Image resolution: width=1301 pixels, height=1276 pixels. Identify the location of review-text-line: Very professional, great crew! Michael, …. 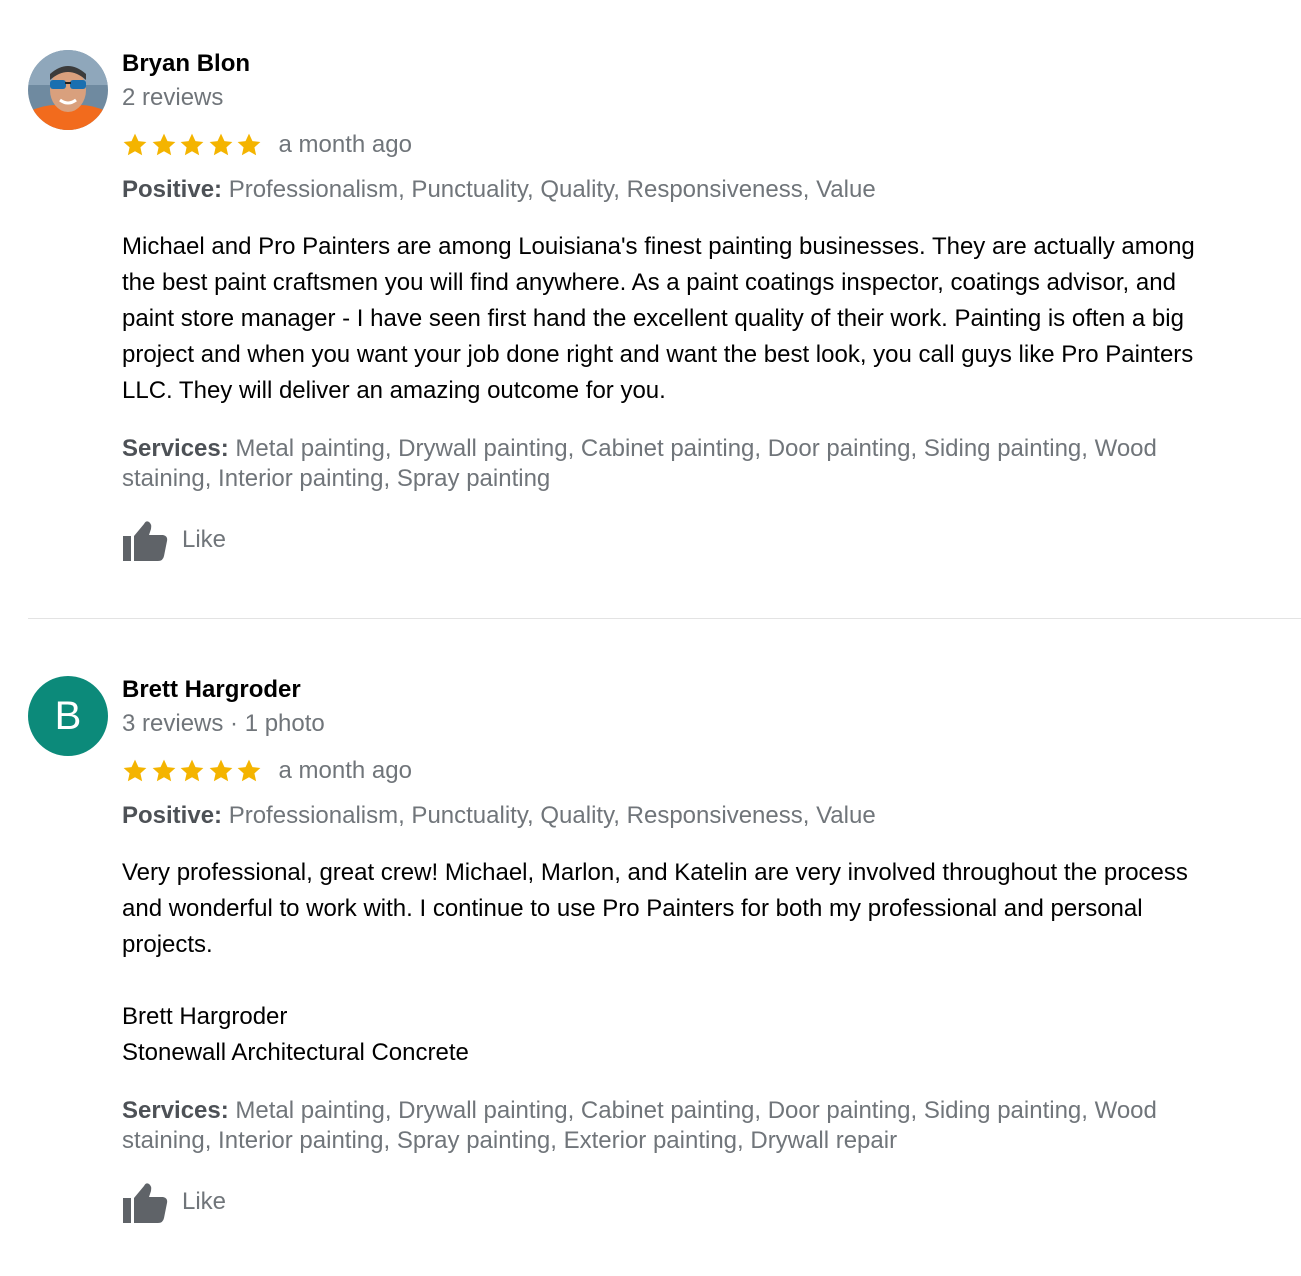
(655, 872).